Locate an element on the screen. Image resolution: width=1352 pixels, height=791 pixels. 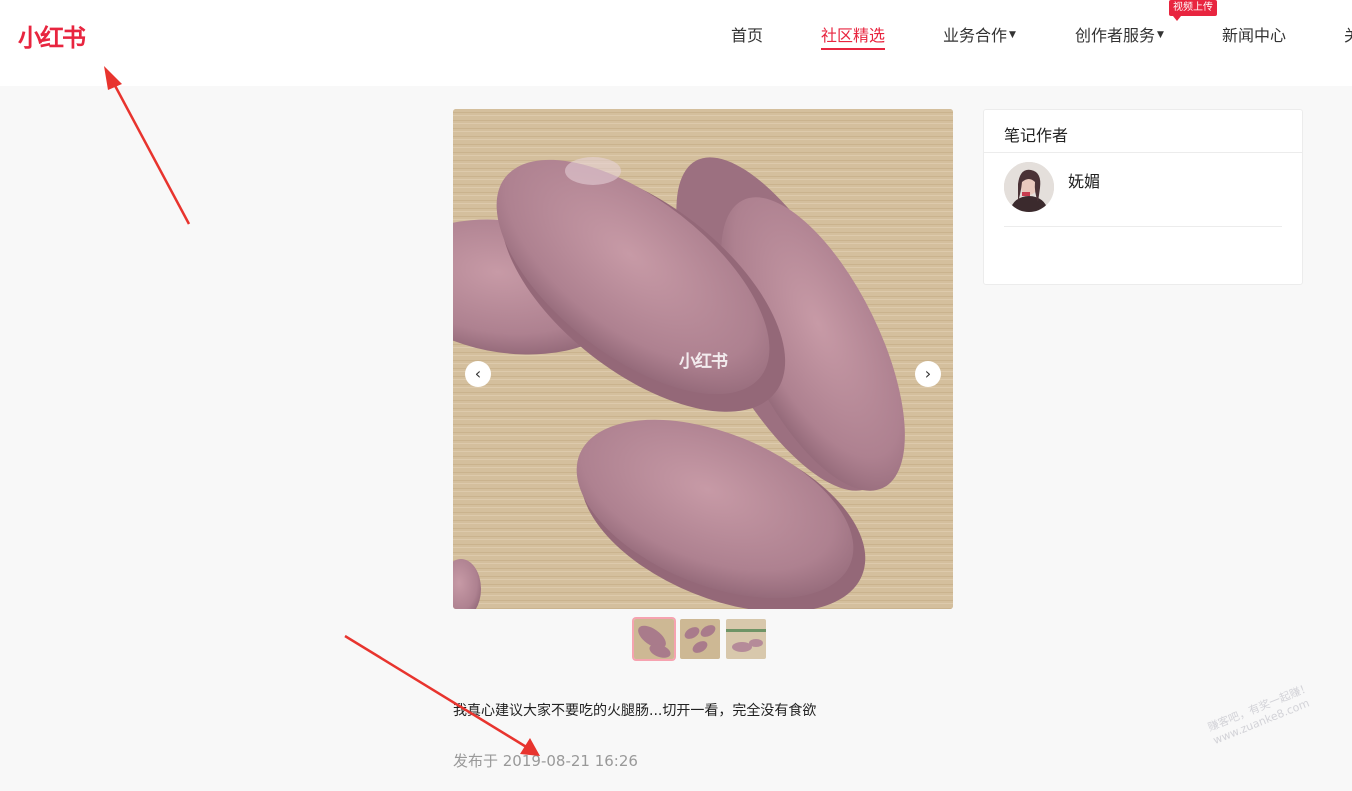
annotation-arrow-logo is located at coordinates (147, 145).